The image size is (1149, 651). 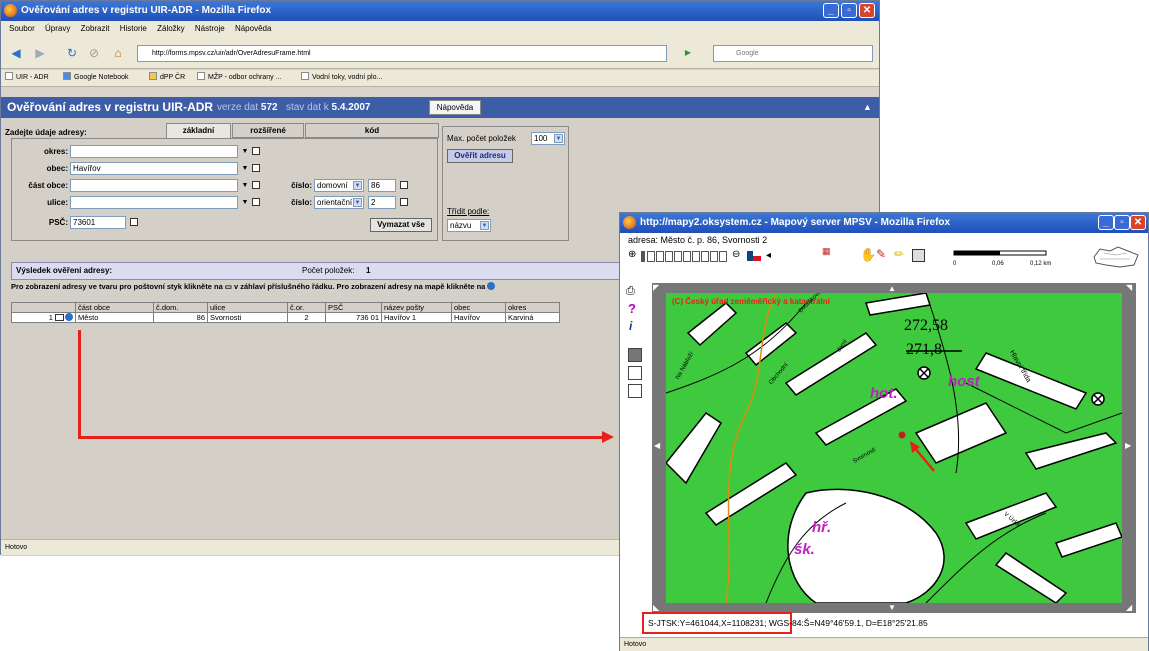 What do you see at coordinates (899, 254) in the screenshot?
I see `measure-icon: ✏` at bounding box center [899, 254].